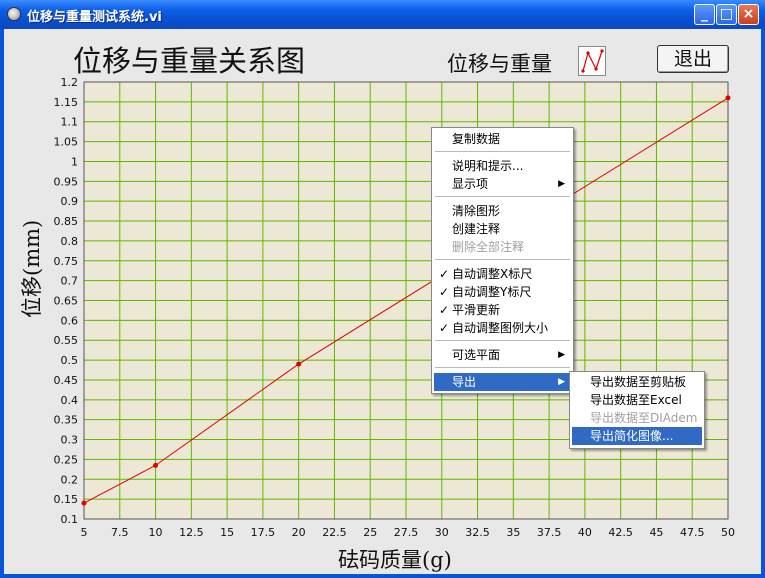 The height and width of the screenshot is (578, 765). Describe the element at coordinates (502, 139) in the screenshot. I see `menu-item-copy-data: 复制数据` at that location.